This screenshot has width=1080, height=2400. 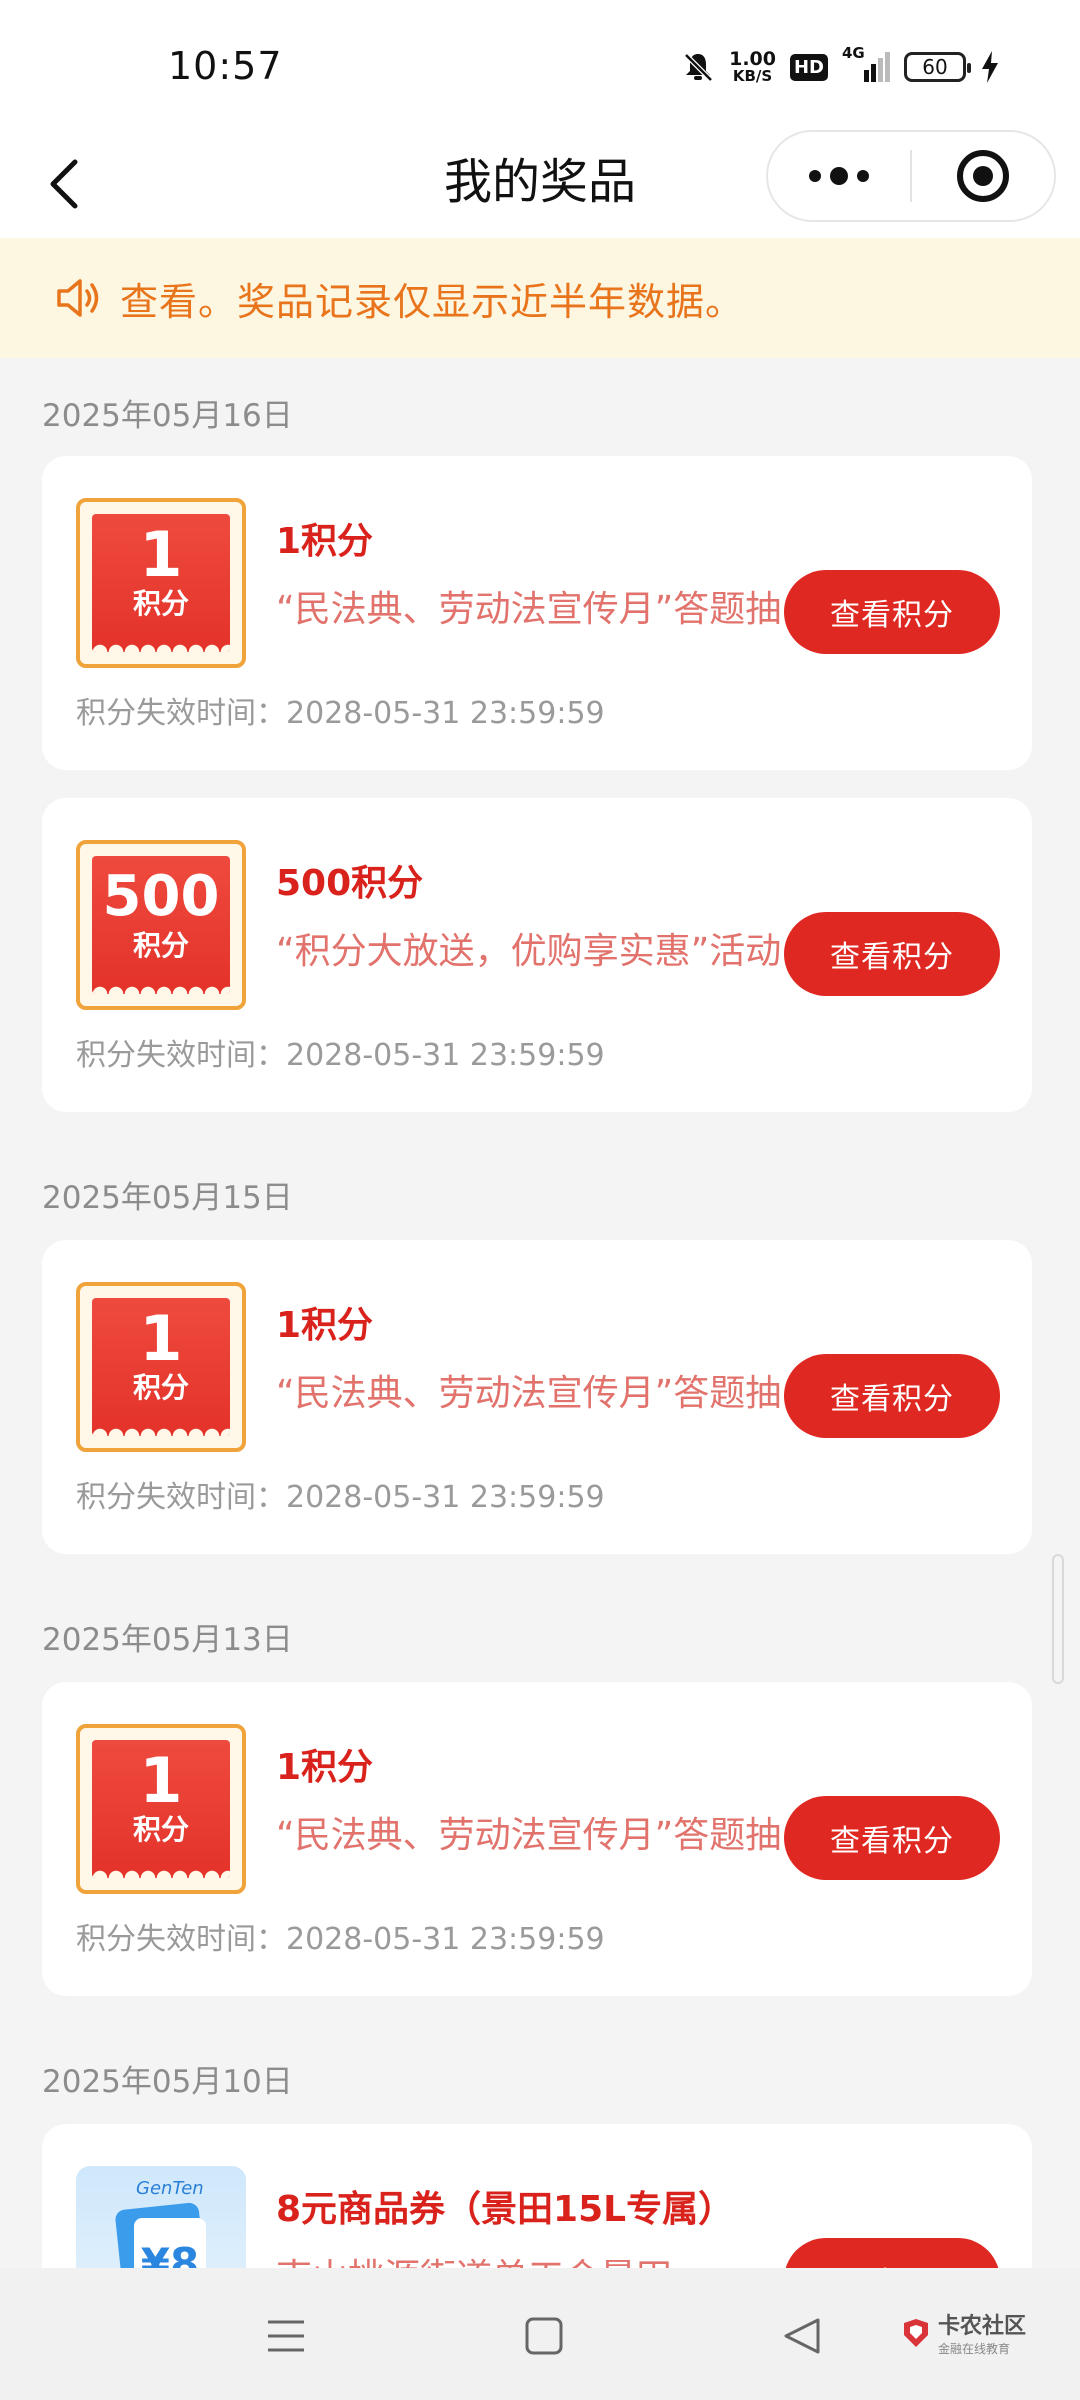 What do you see at coordinates (78, 298) in the screenshot?
I see `speaker-icon` at bounding box center [78, 298].